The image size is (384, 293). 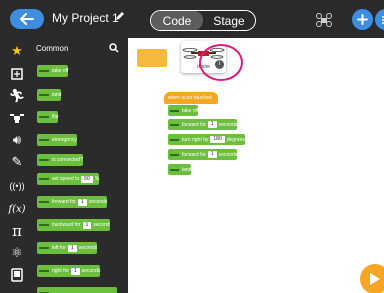 I want to click on block-label: emergency, so click(x=64, y=140).